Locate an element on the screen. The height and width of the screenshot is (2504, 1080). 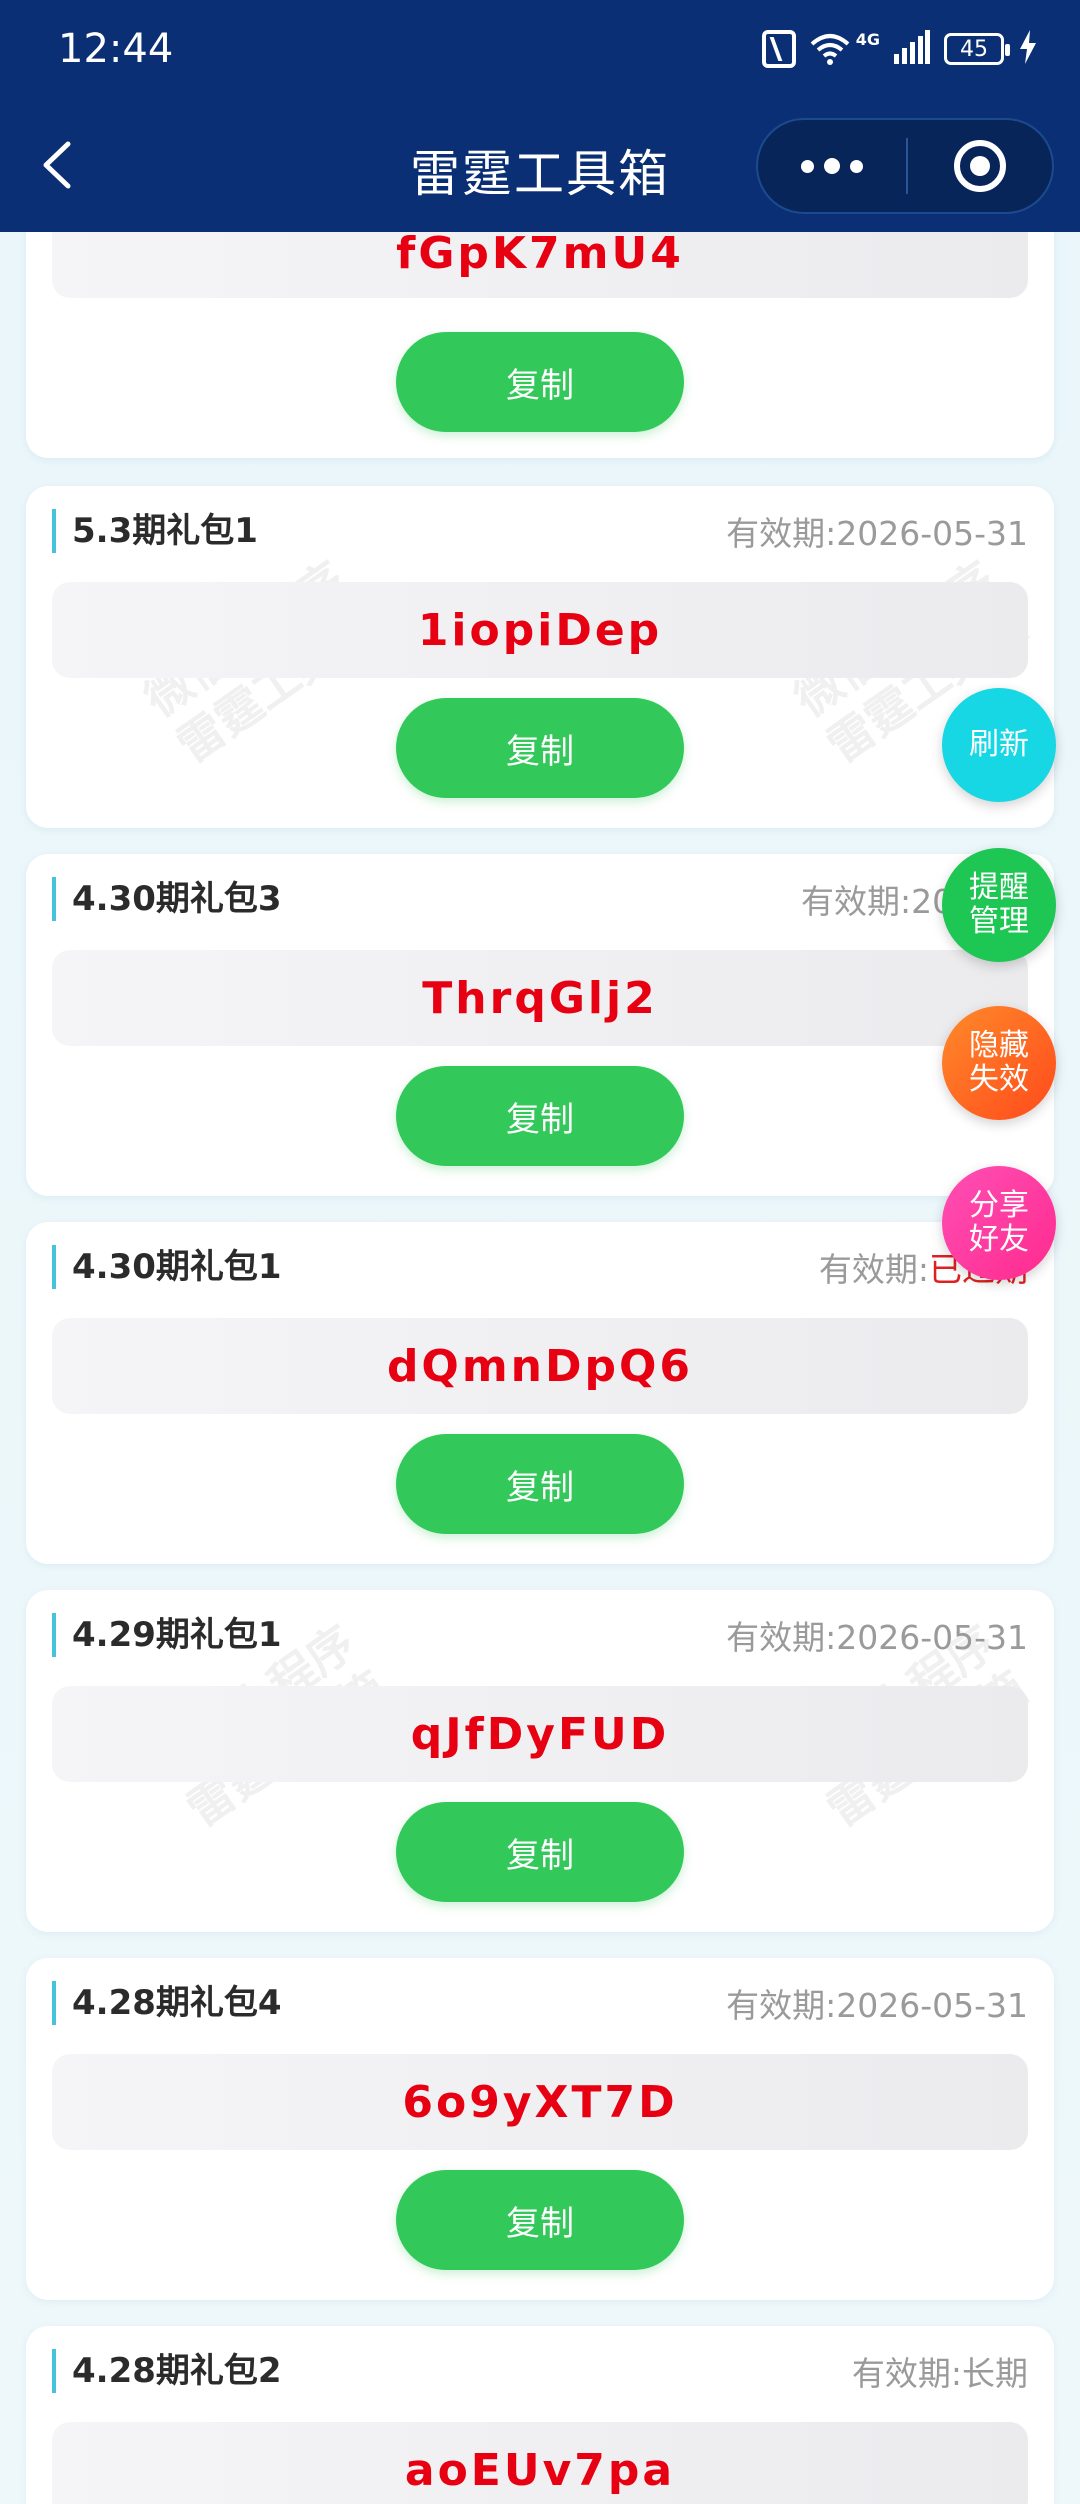
share-friends-label: 分享好友 is located at coordinates (999, 1222).